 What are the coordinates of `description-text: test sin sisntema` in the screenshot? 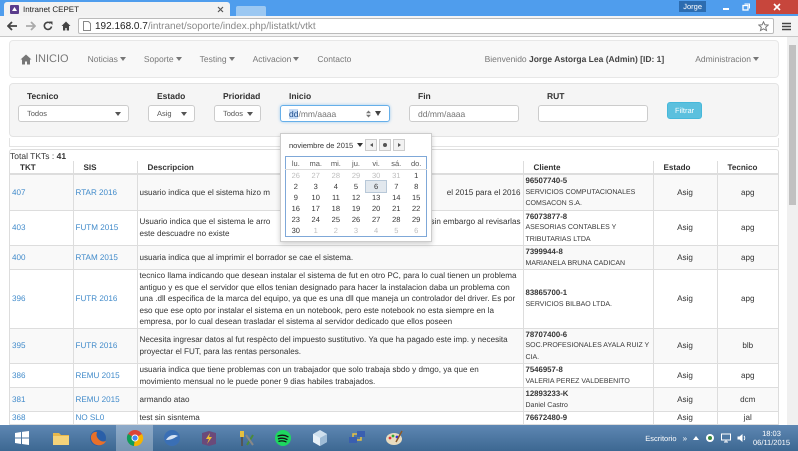 It's located at (170, 417).